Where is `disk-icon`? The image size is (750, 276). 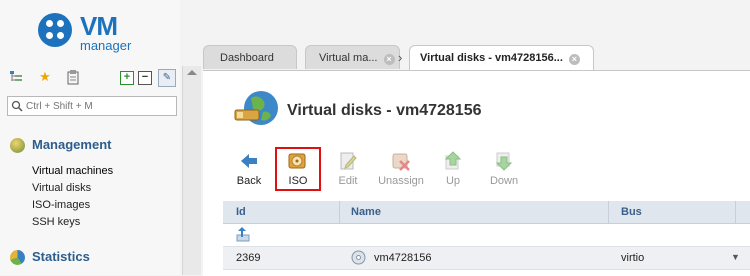
disk-icon is located at coordinates (358, 257).